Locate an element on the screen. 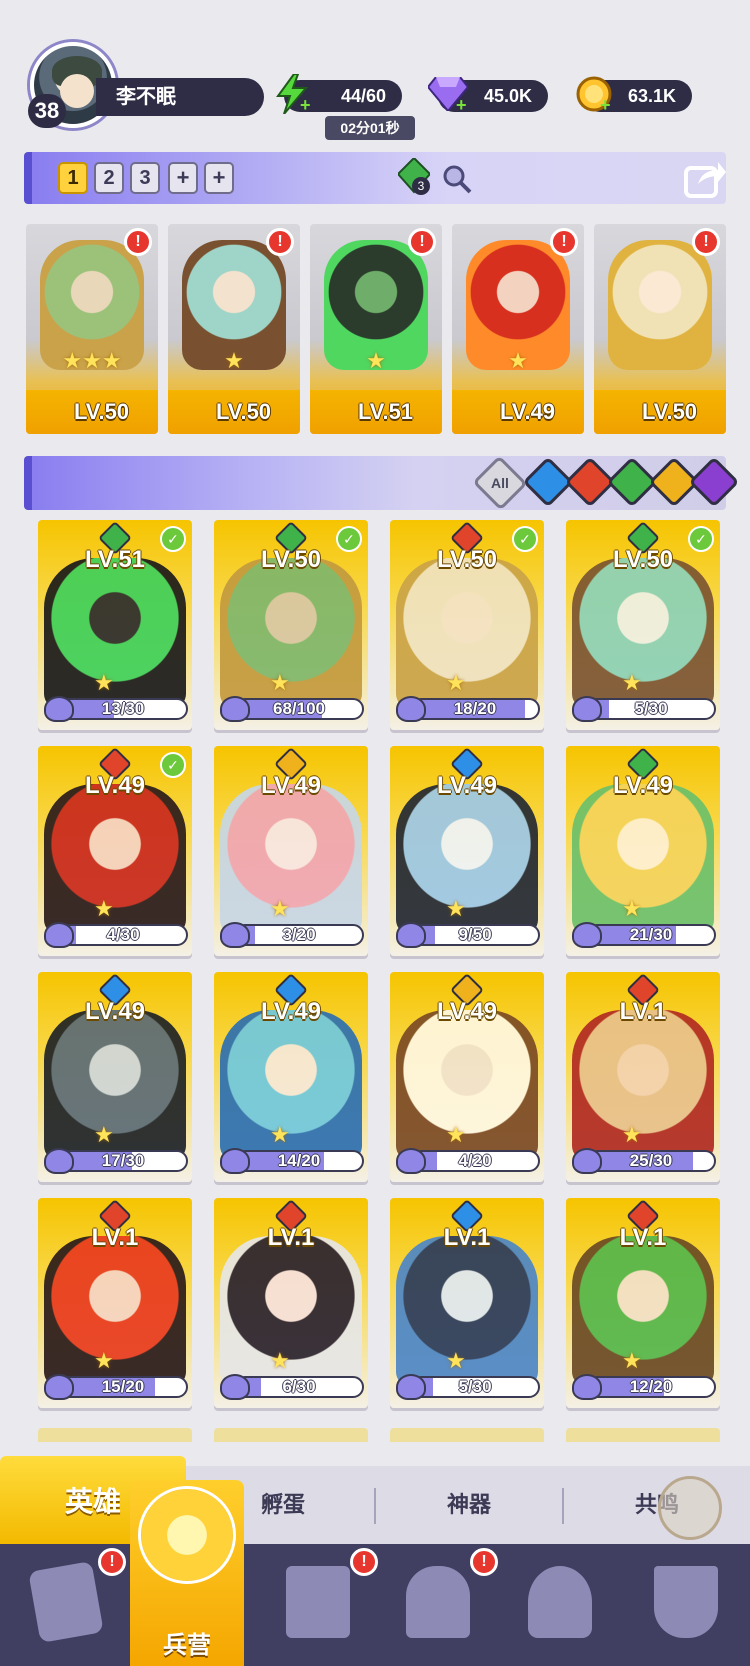 This screenshot has width=750, height=1666. tab-artifact: 神器 is located at coordinates (469, 1505).